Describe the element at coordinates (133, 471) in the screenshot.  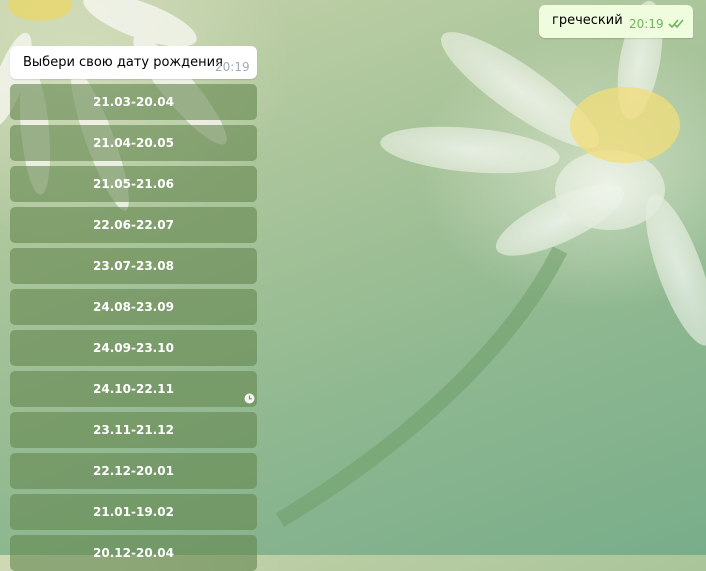
I see `keyboard-button: 22.12-20.01` at that location.